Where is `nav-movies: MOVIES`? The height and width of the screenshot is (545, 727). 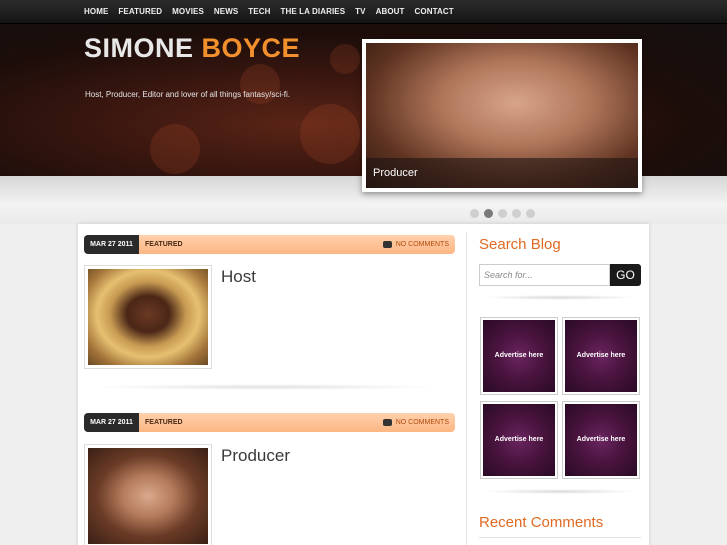 nav-movies: MOVIES is located at coordinates (188, 12).